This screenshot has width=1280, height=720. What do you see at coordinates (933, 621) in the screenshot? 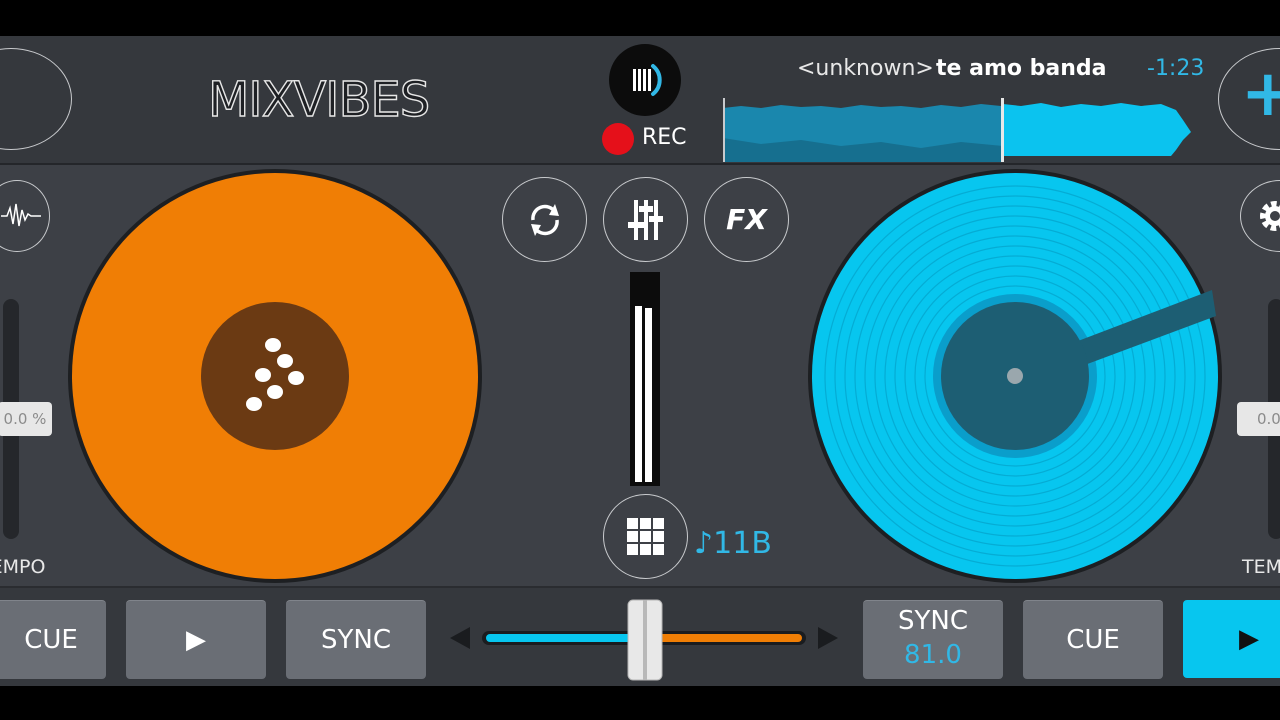
I see `right-sync-label: SYNC` at bounding box center [933, 621].